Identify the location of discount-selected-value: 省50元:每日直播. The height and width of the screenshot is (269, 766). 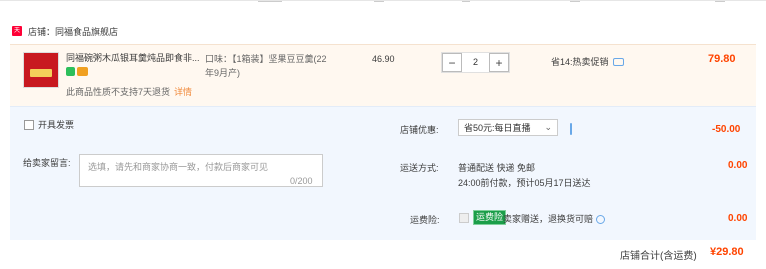
(497, 128).